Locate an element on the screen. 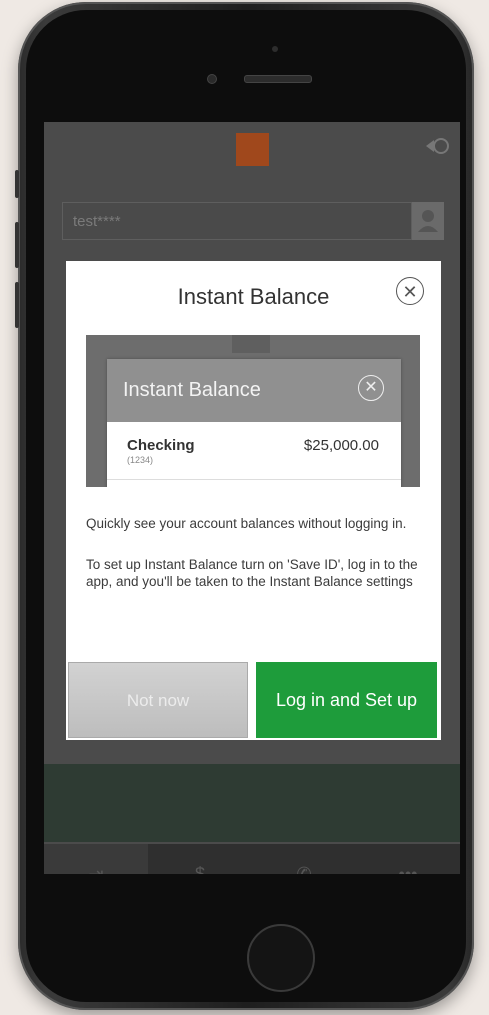 This screenshot has width=489, height=1015. tab-more: ••• is located at coordinates (408, 859).